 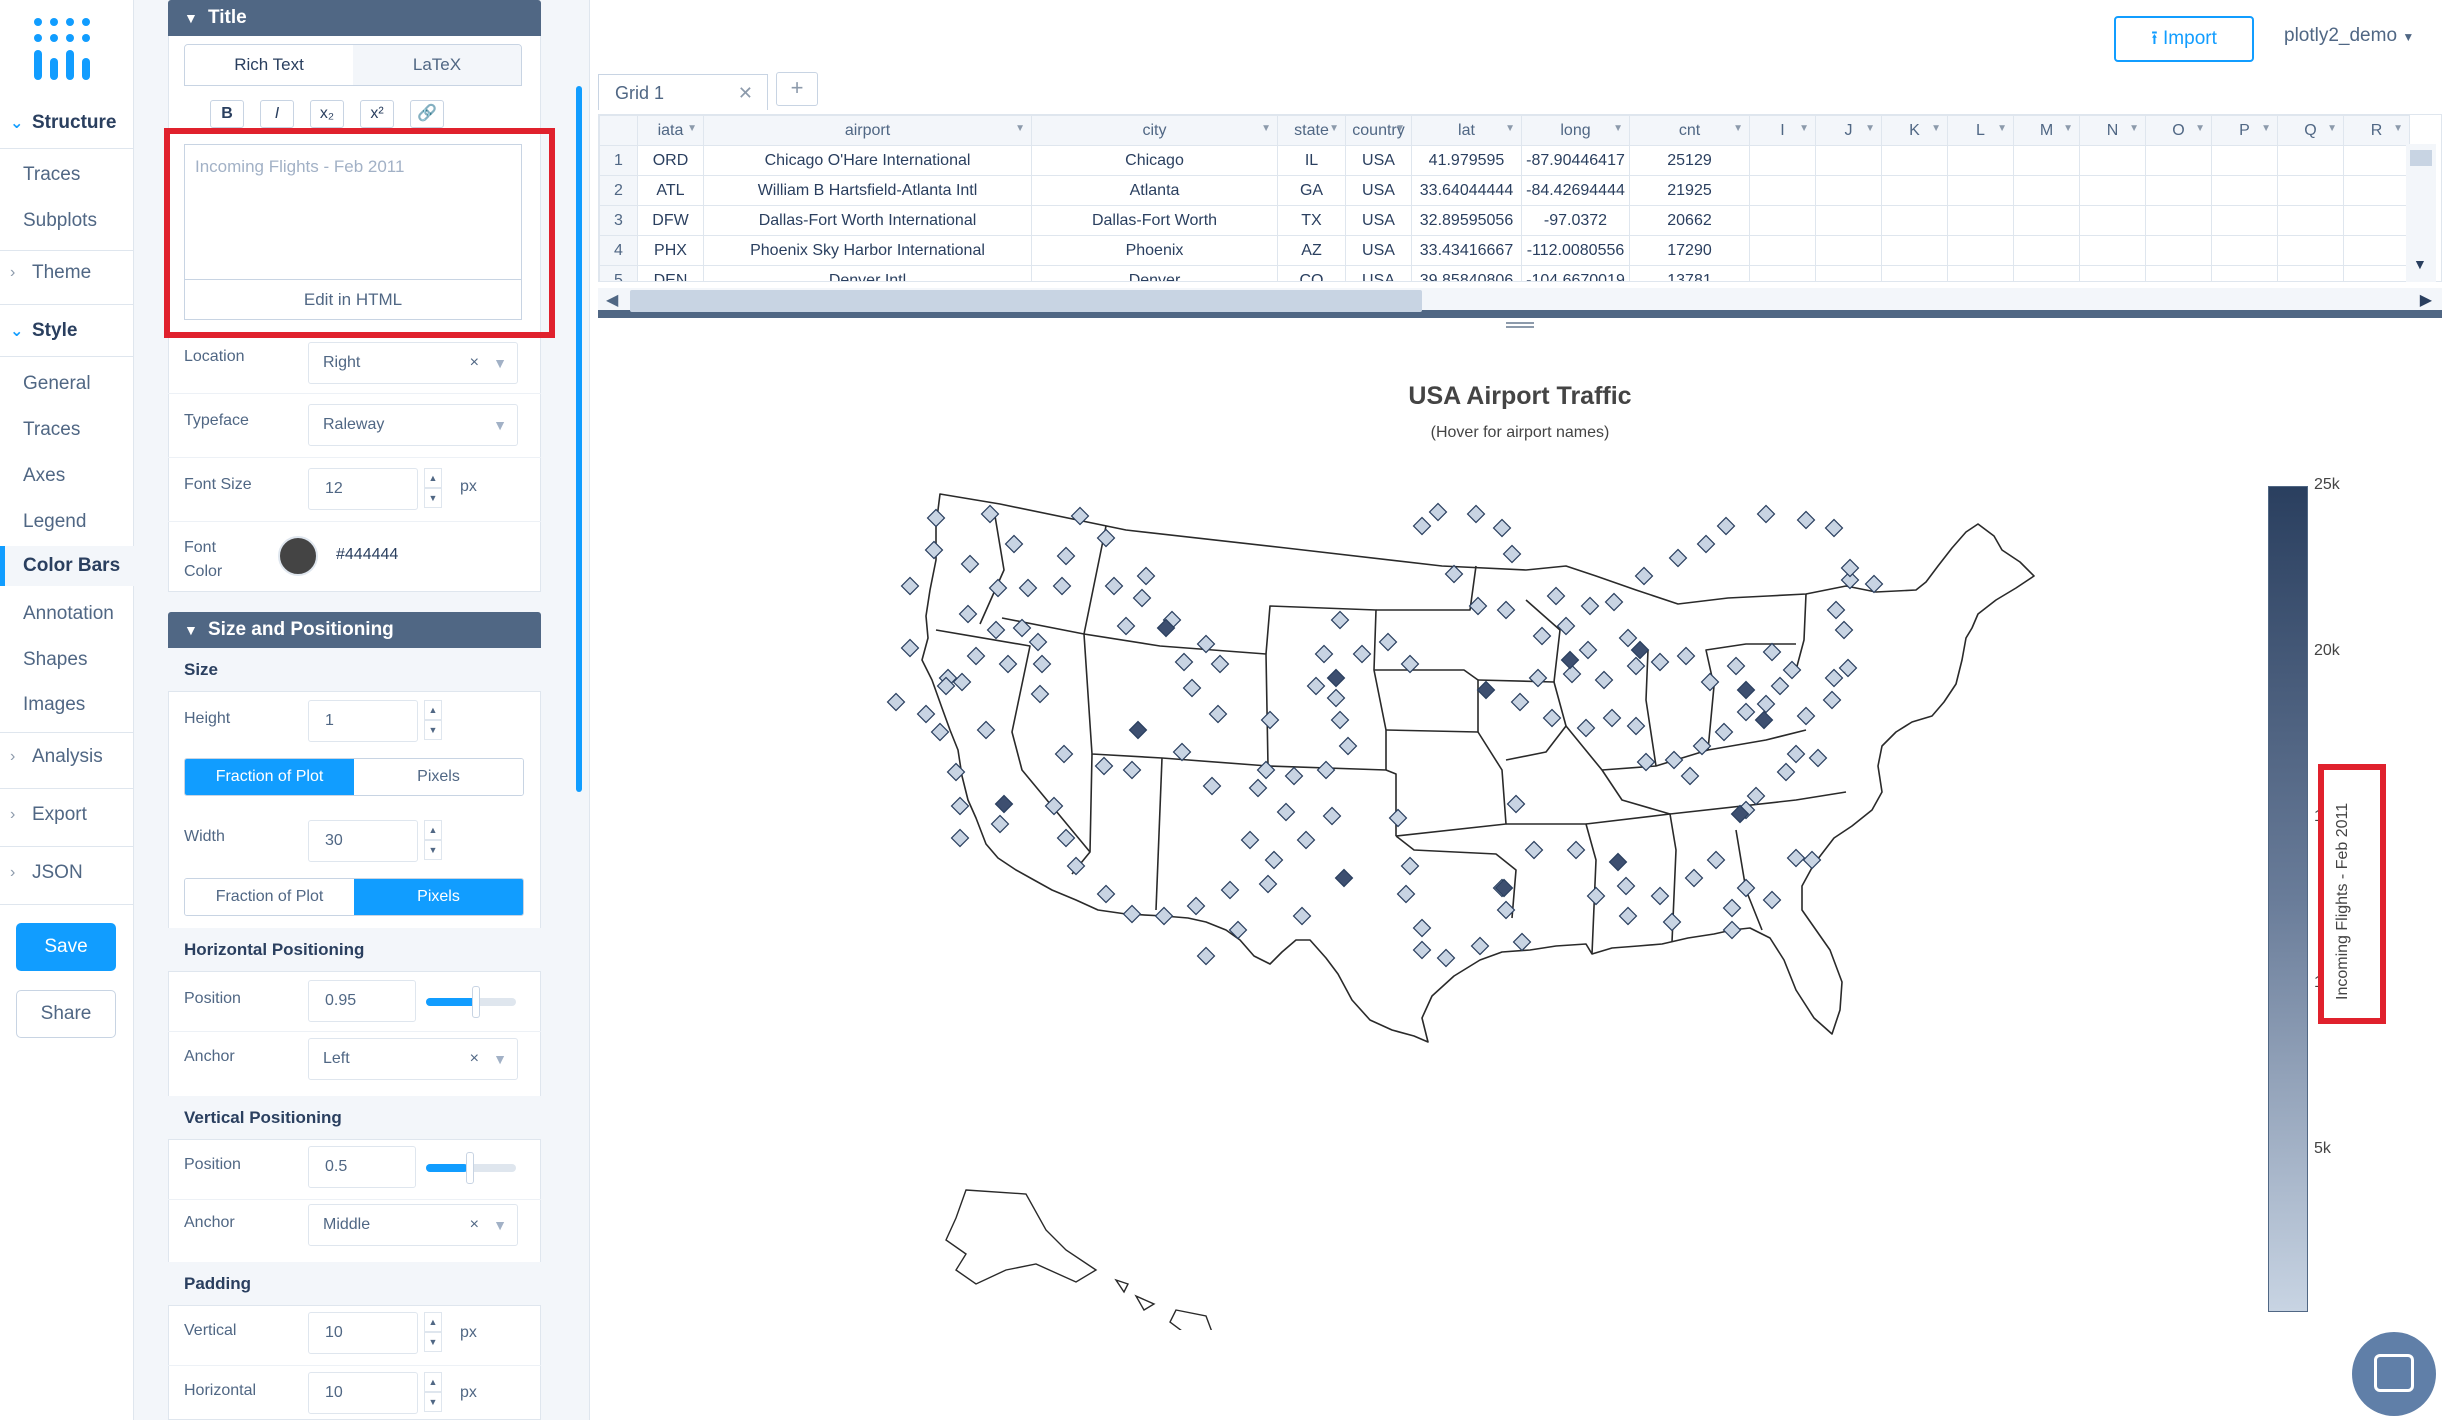 What do you see at coordinates (2178, 130) in the screenshot?
I see `column-header: O ▼` at bounding box center [2178, 130].